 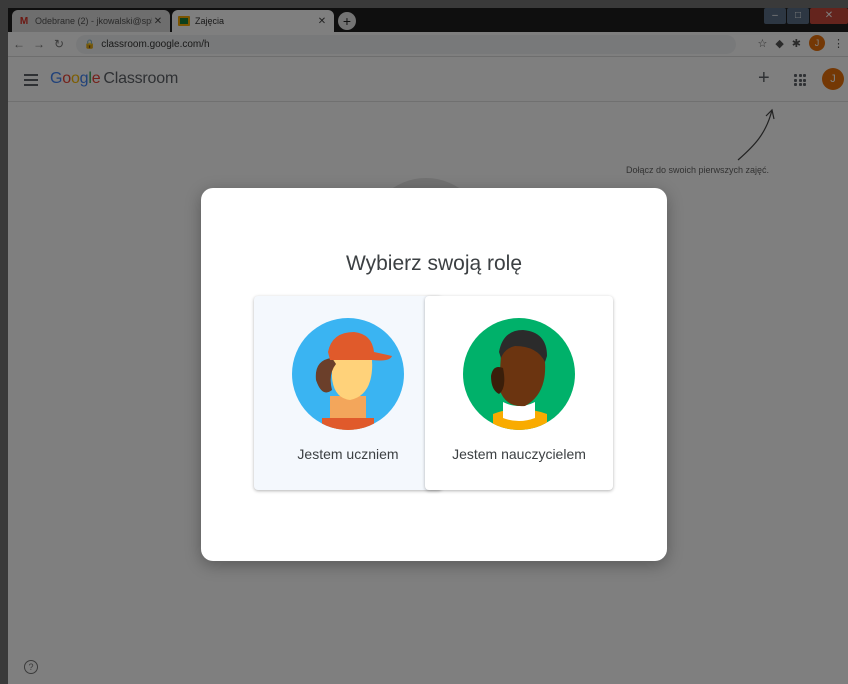 I want to click on student-role-card: Jestem uczniem, so click(x=348, y=393).